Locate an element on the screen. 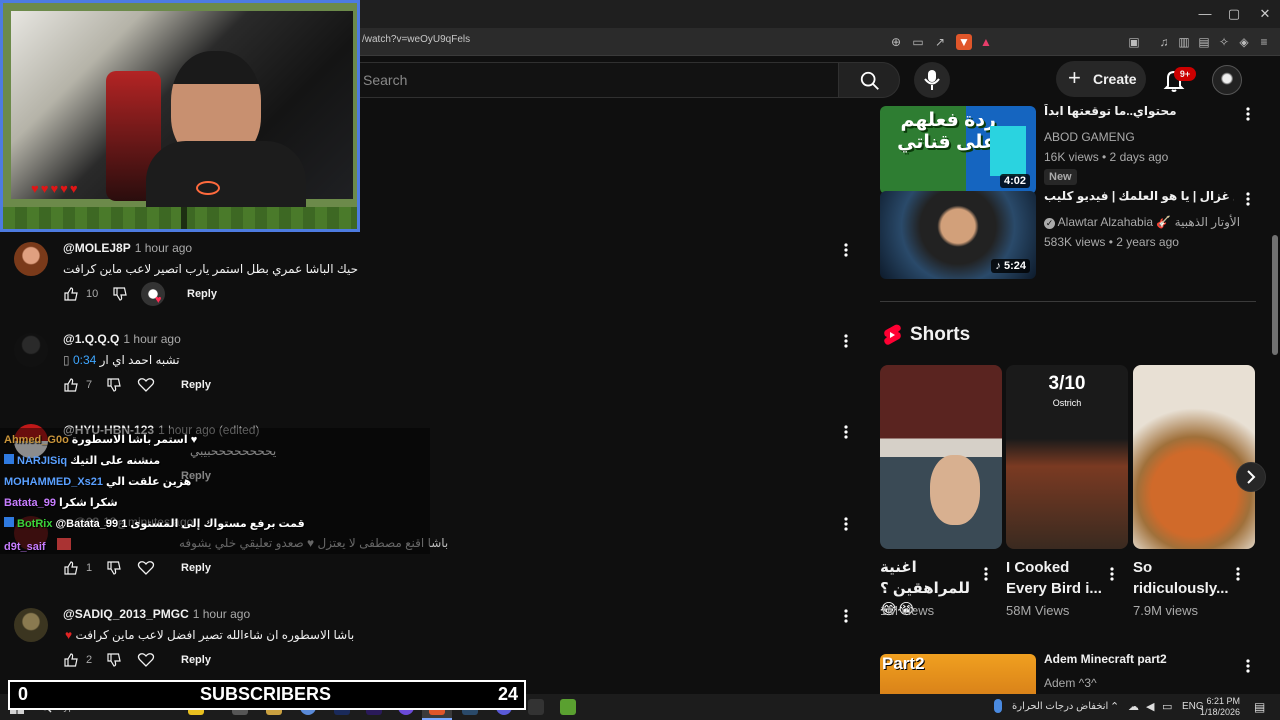  video-thumbnail: ♪ 5:24 is located at coordinates (958, 235).